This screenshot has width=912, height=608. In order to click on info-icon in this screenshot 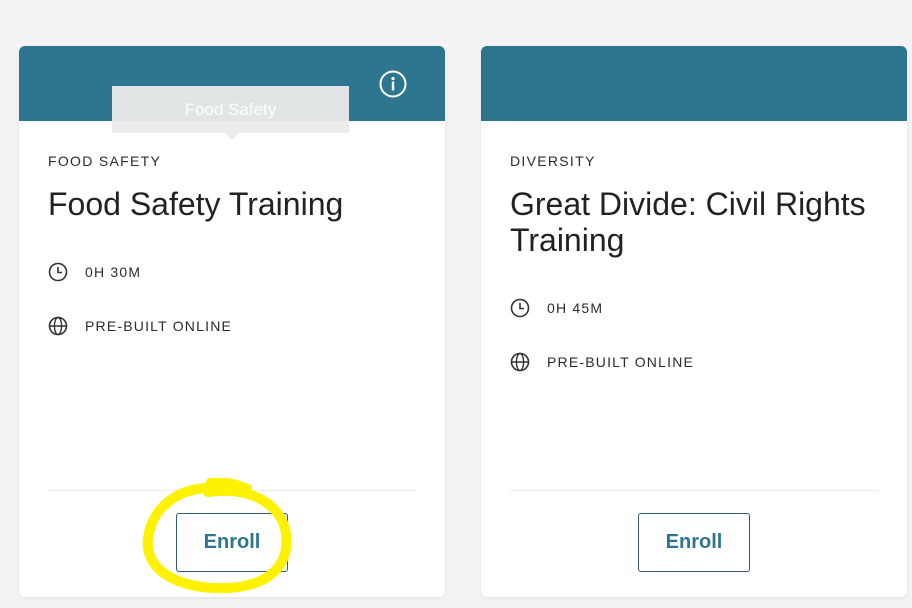, I will do `click(393, 84)`.